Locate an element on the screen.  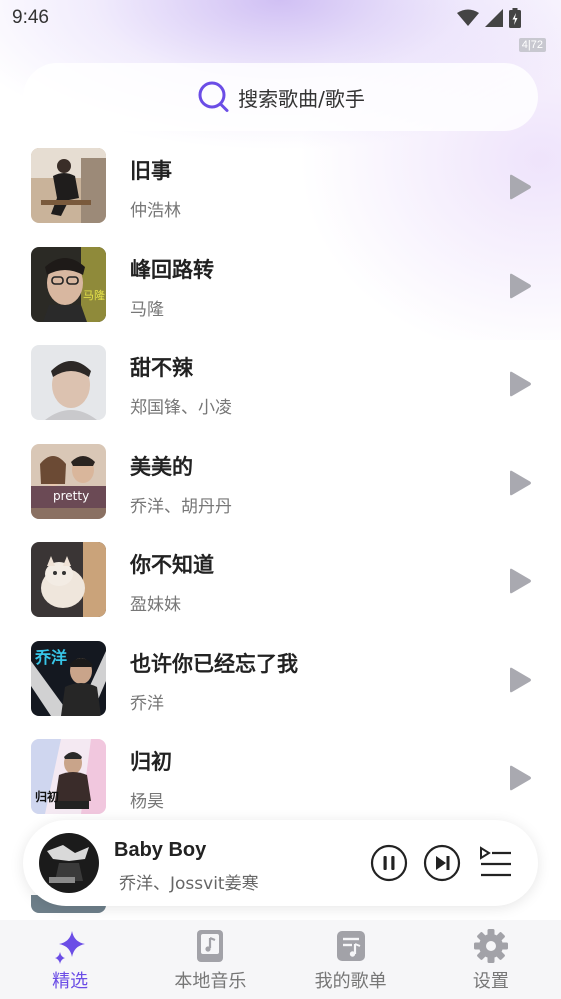
status-time: 9:46 is located at coordinates (30, 17).